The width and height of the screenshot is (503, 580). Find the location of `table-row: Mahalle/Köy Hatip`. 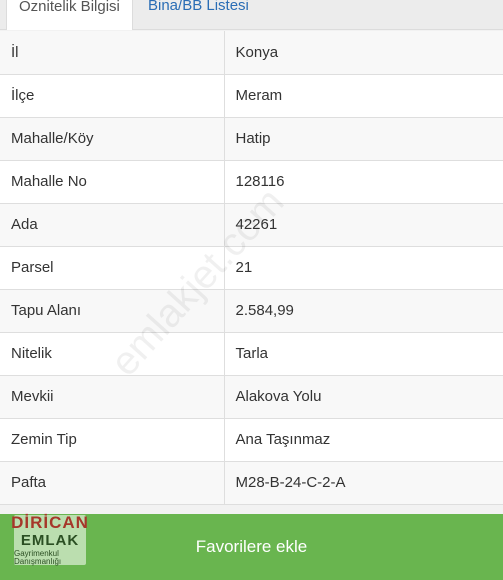

table-row: Mahalle/Köy Hatip is located at coordinates (251, 139).